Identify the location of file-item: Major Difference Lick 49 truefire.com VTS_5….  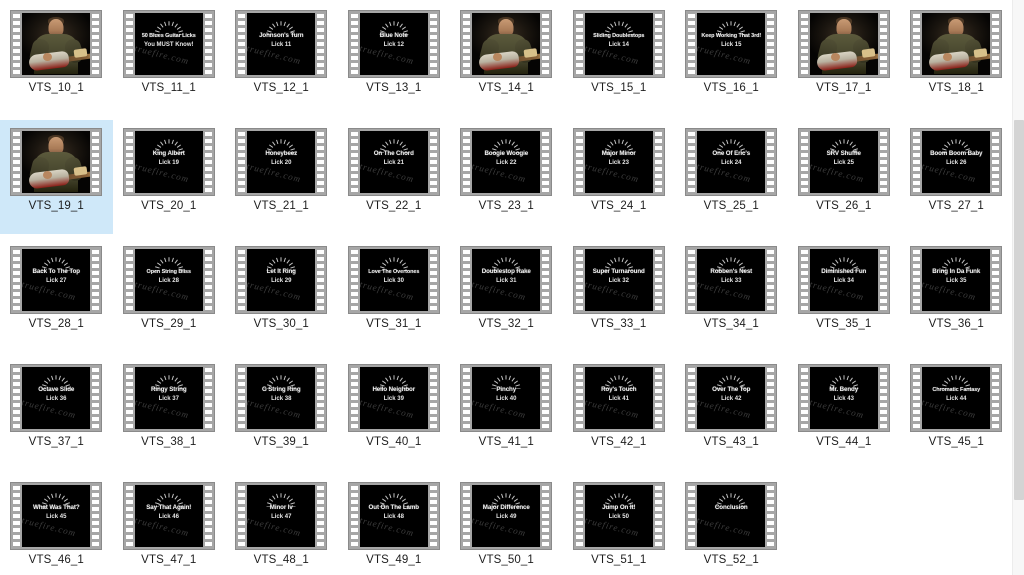
(506, 524).